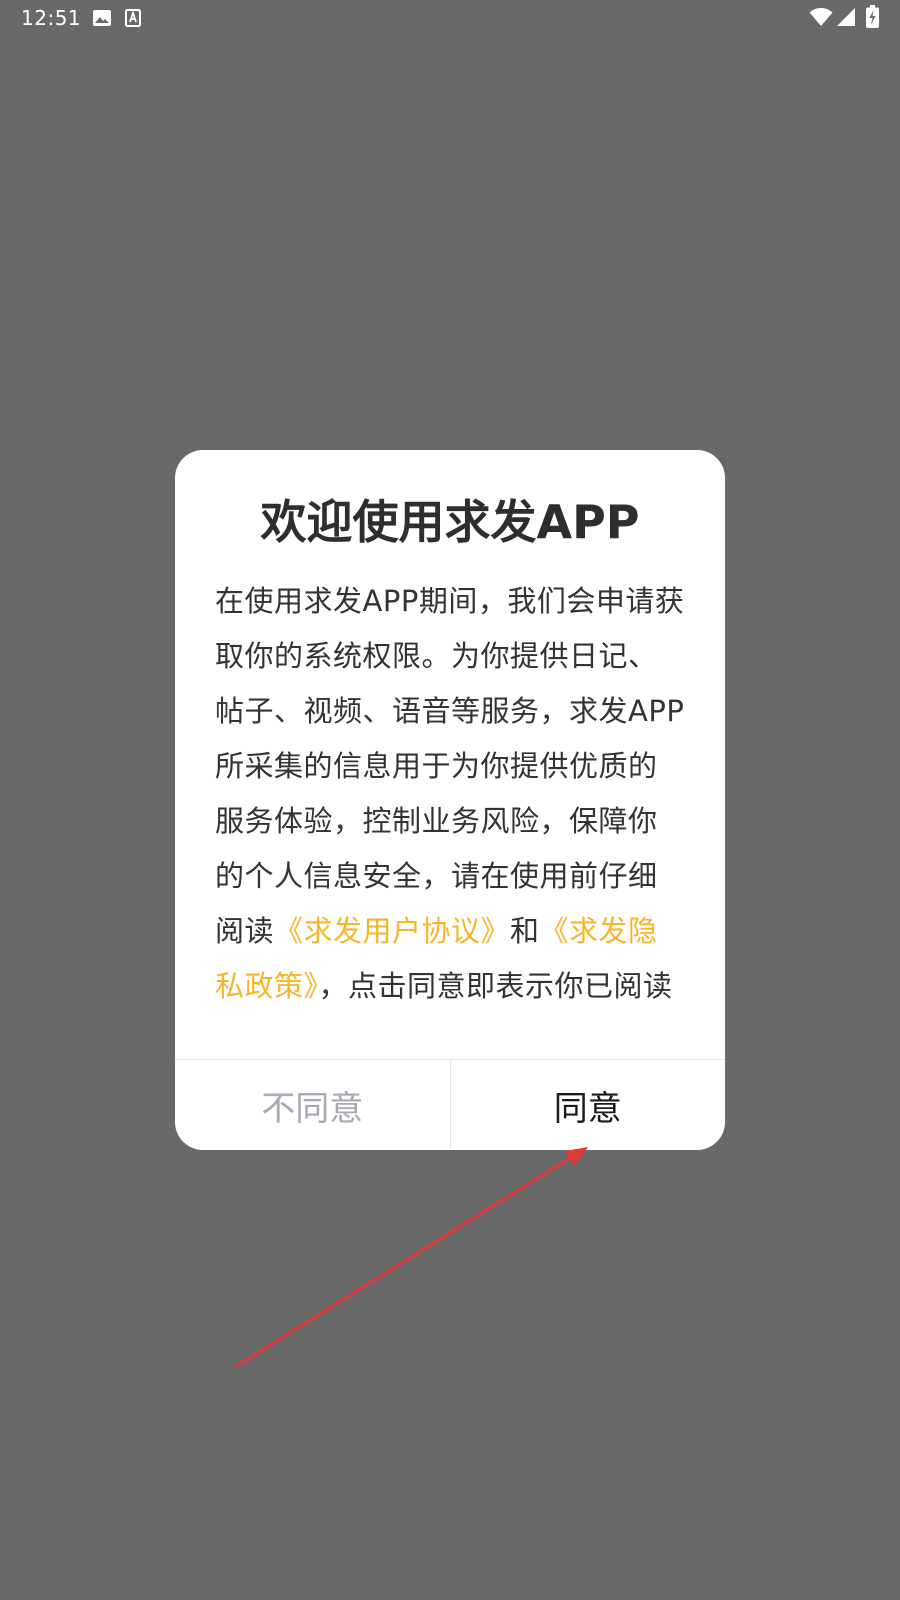 This screenshot has height=1600, width=900. What do you see at coordinates (102, 18) in the screenshot?
I see `image-icon` at bounding box center [102, 18].